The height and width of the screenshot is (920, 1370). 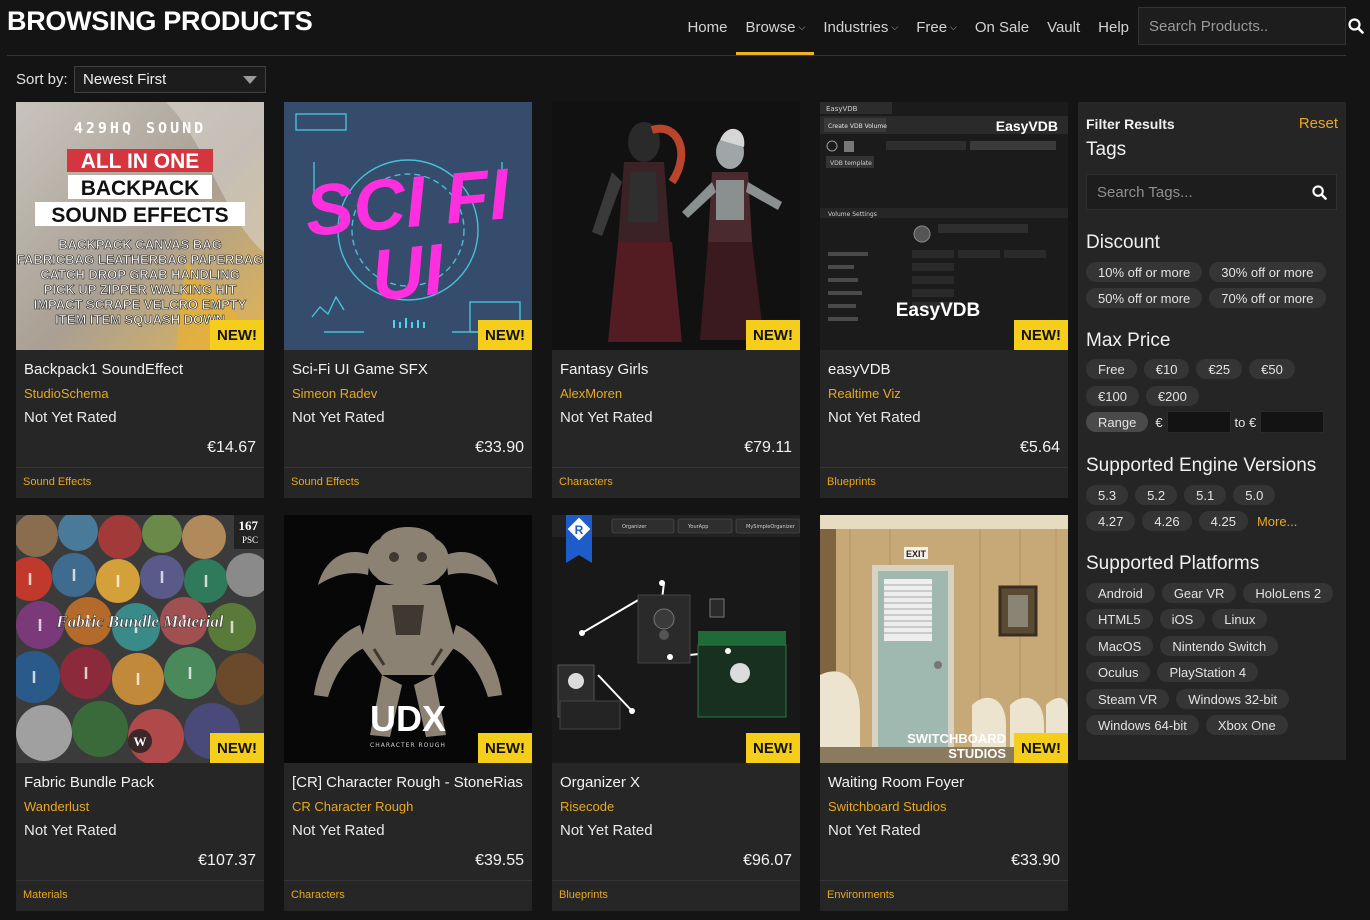 I want to click on price-chip: €200, so click(x=1172, y=396).